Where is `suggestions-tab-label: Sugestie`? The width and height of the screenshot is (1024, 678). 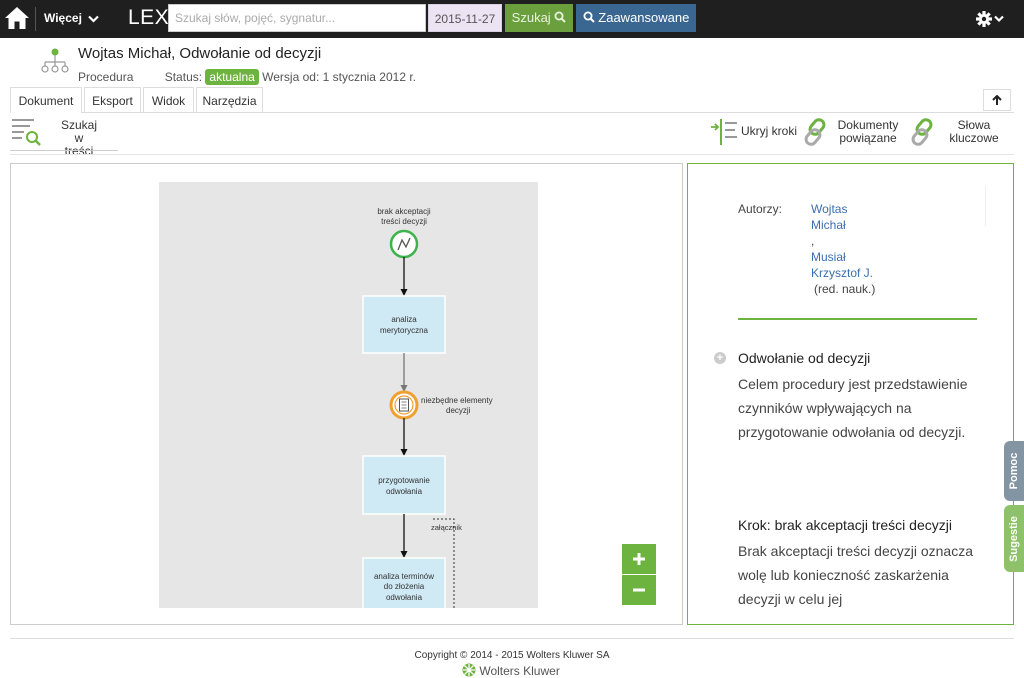 suggestions-tab-label: Sugestie is located at coordinates (1014, 538).